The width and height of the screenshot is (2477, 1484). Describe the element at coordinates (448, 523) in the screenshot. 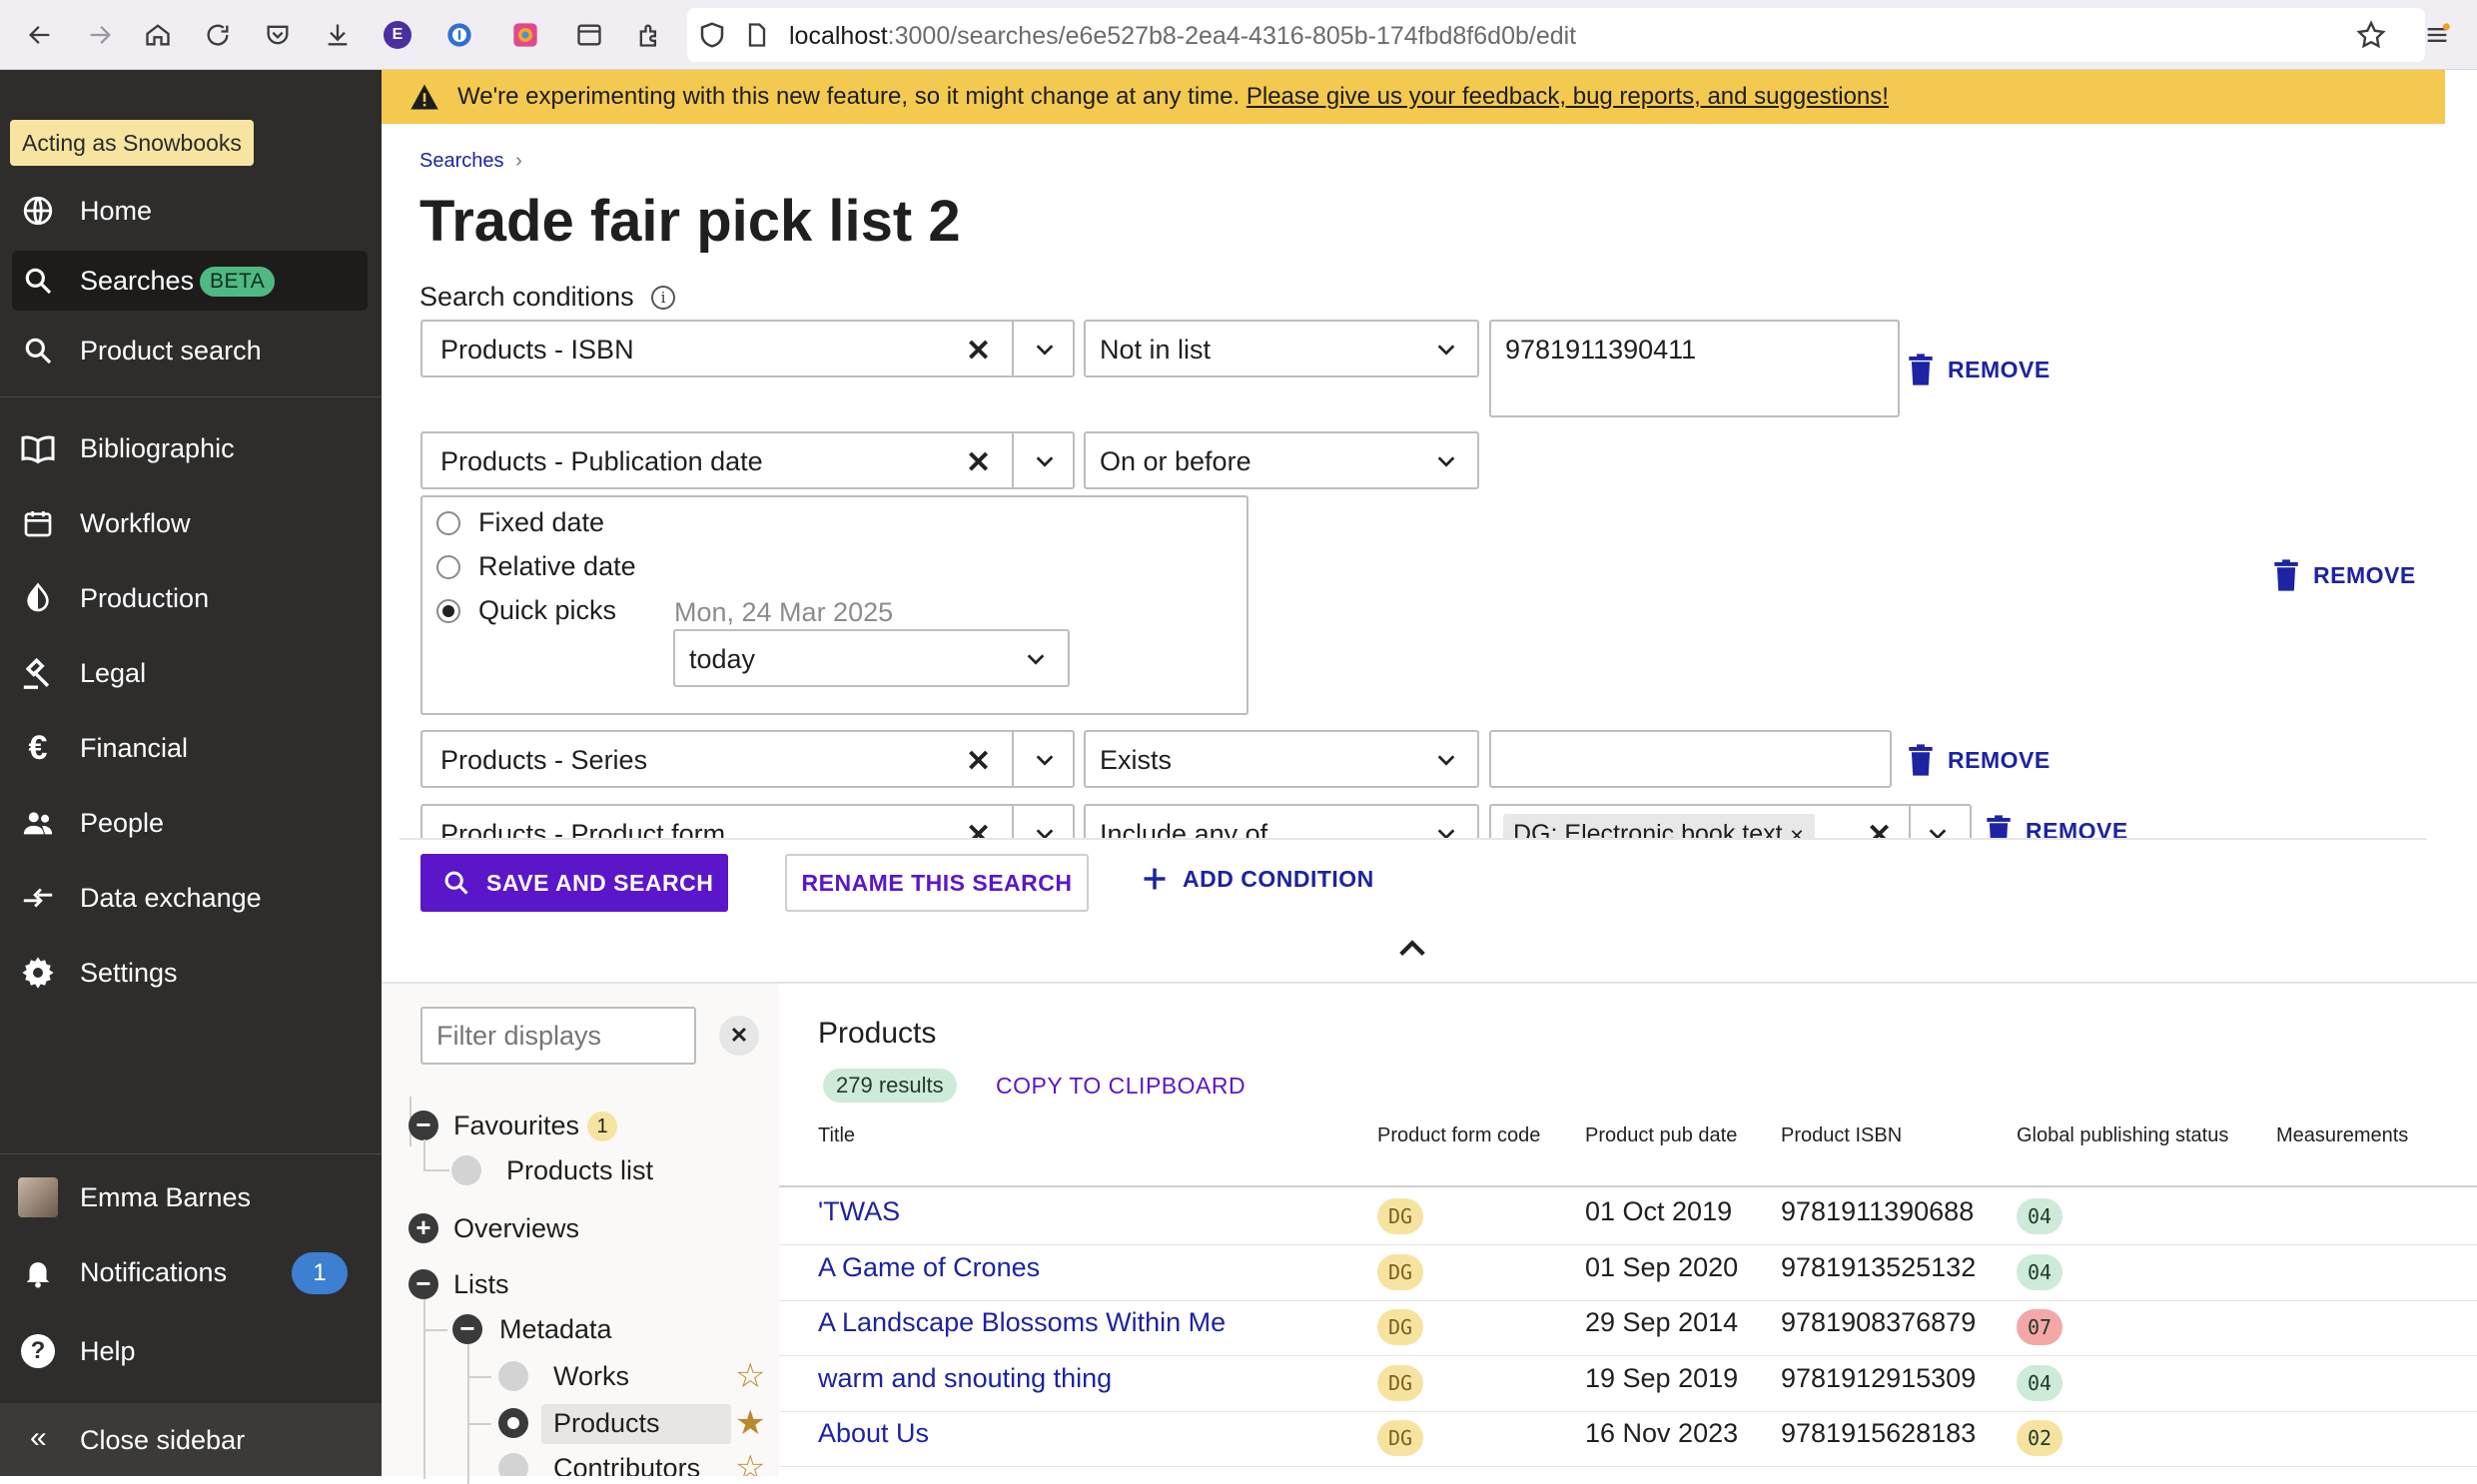

I see `fixed-date-radio` at that location.